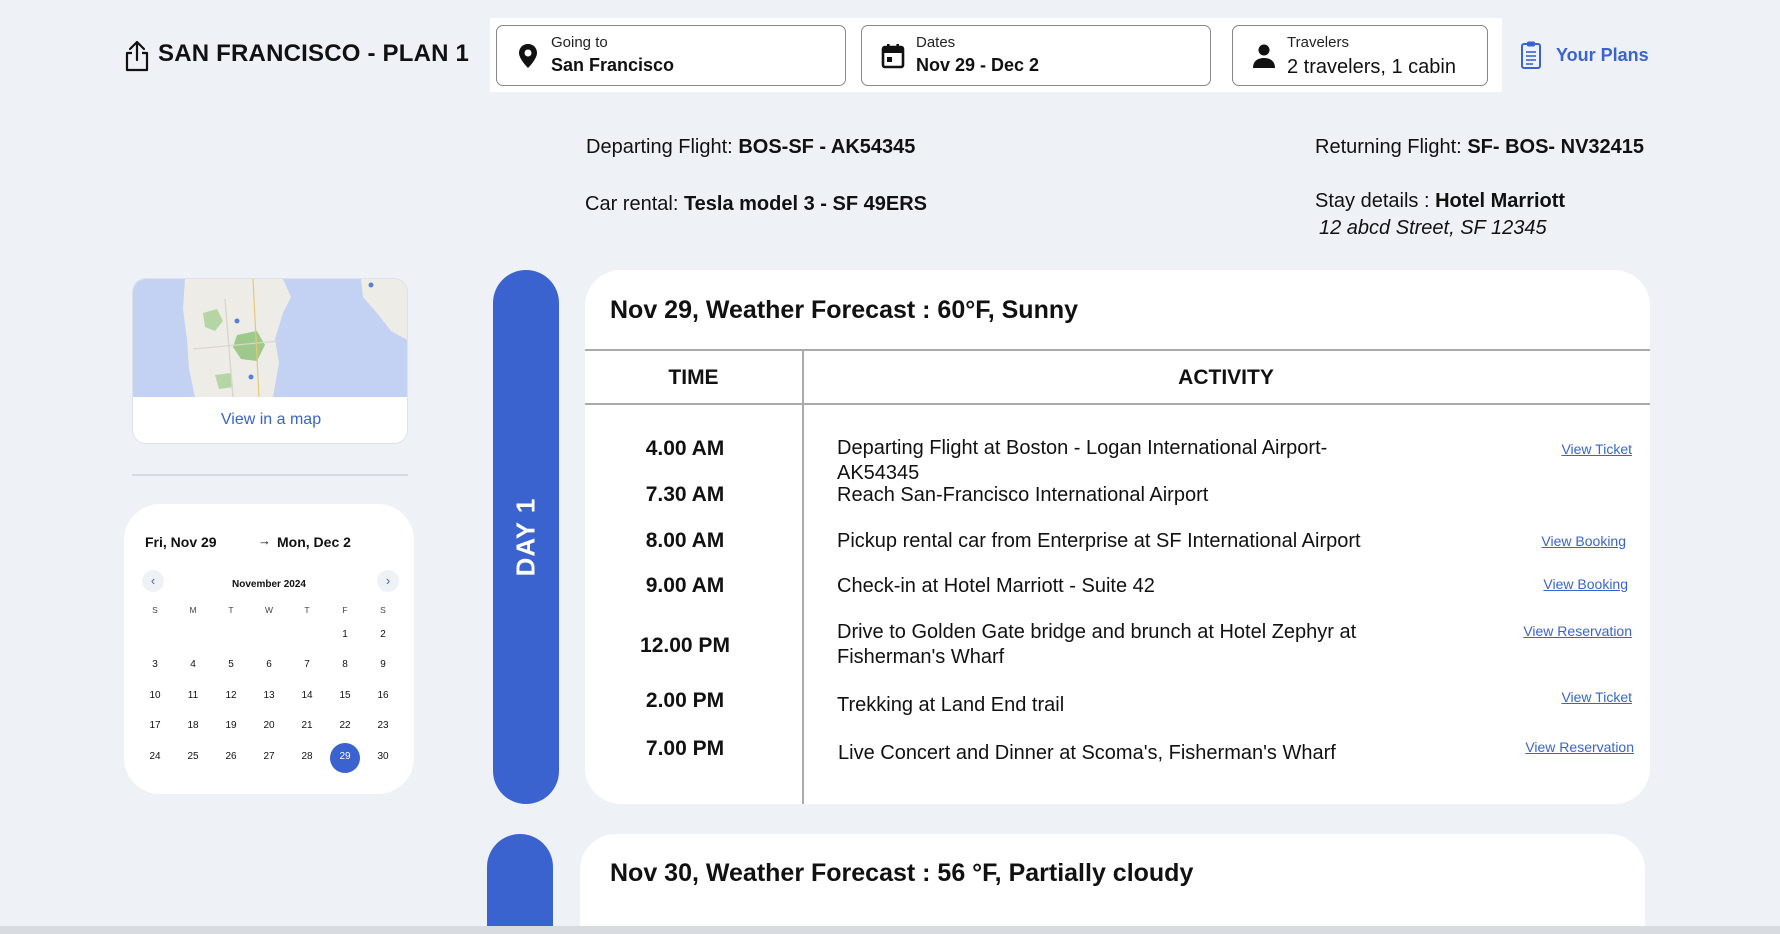  I want to click on day-1-label: DAY 1, so click(525, 537).